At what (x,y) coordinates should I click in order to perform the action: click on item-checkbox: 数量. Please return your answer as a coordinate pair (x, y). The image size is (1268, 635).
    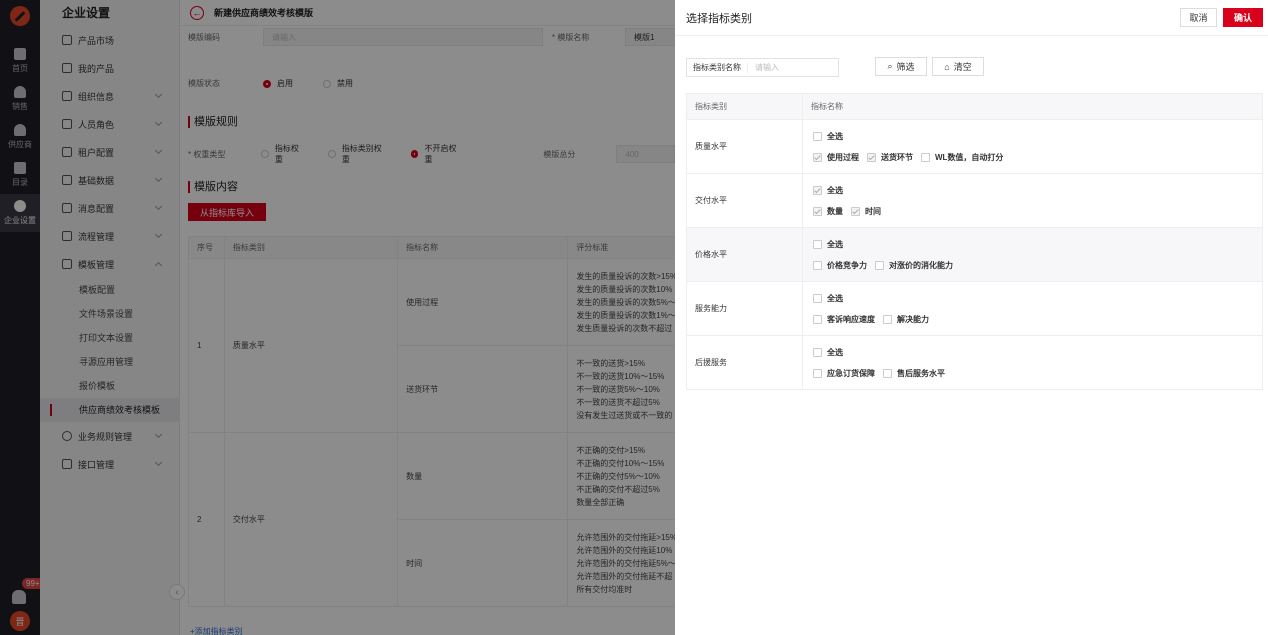
    Looking at the image, I should click on (828, 211).